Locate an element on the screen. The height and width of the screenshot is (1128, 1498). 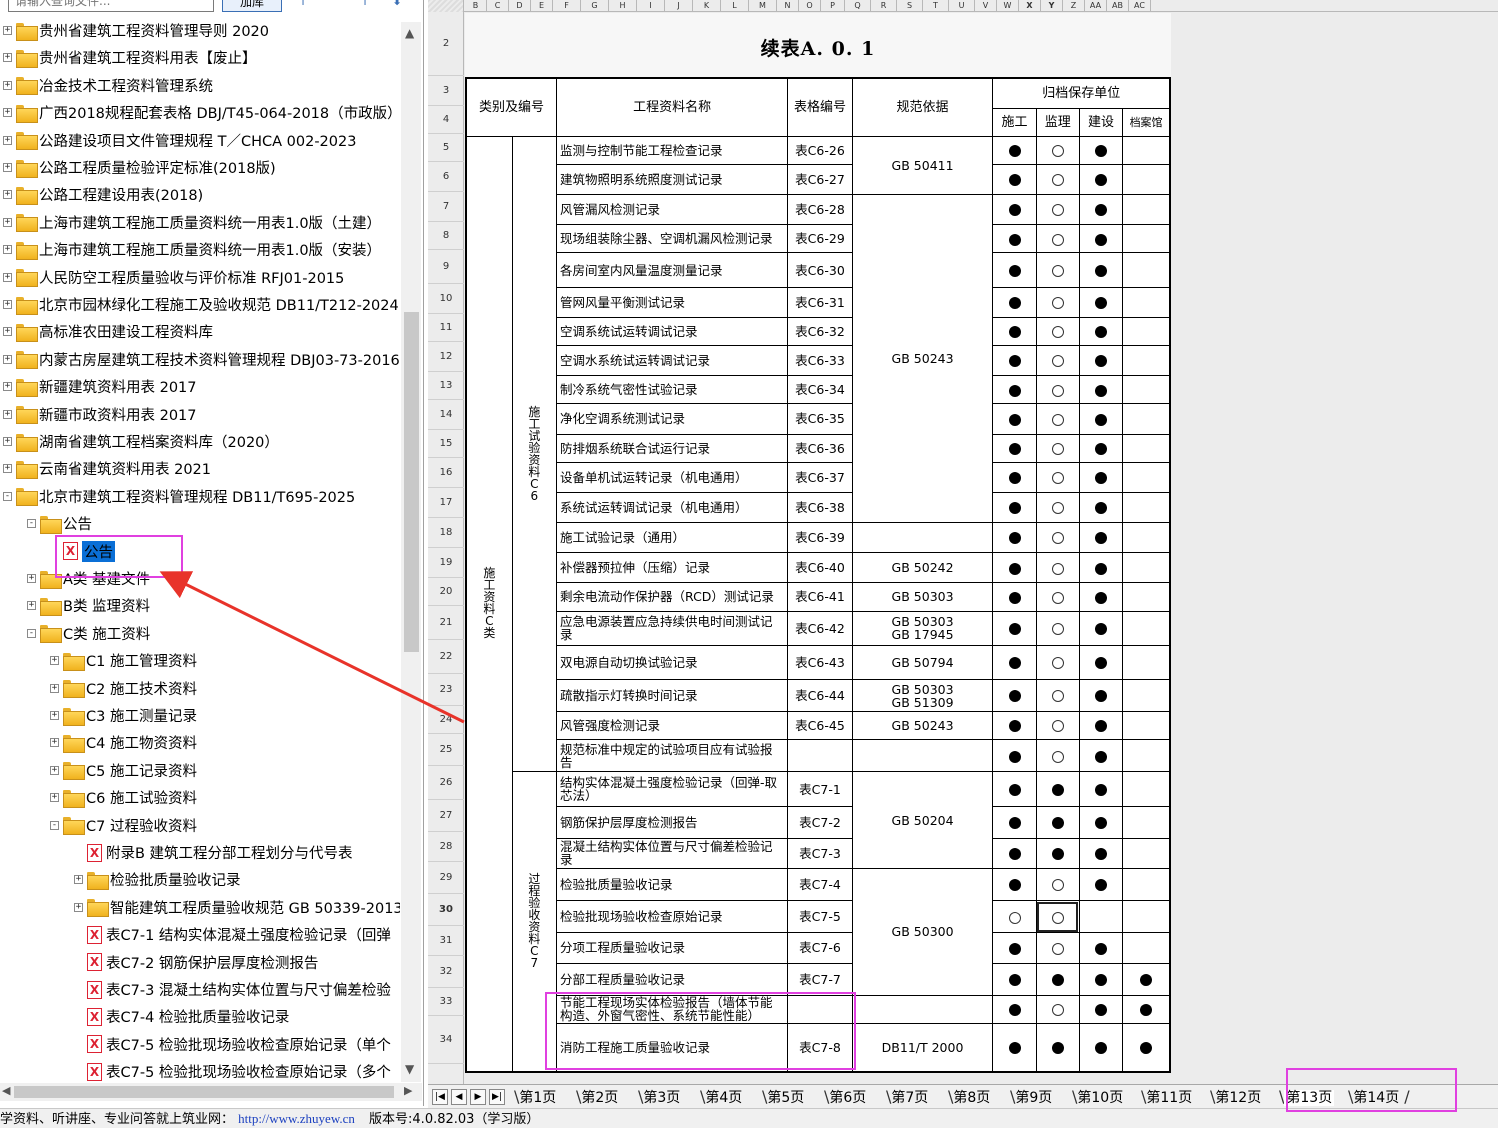
table-row: 各房间室内风量温度测量记录 表C6-30 is located at coordinates (818, 270).